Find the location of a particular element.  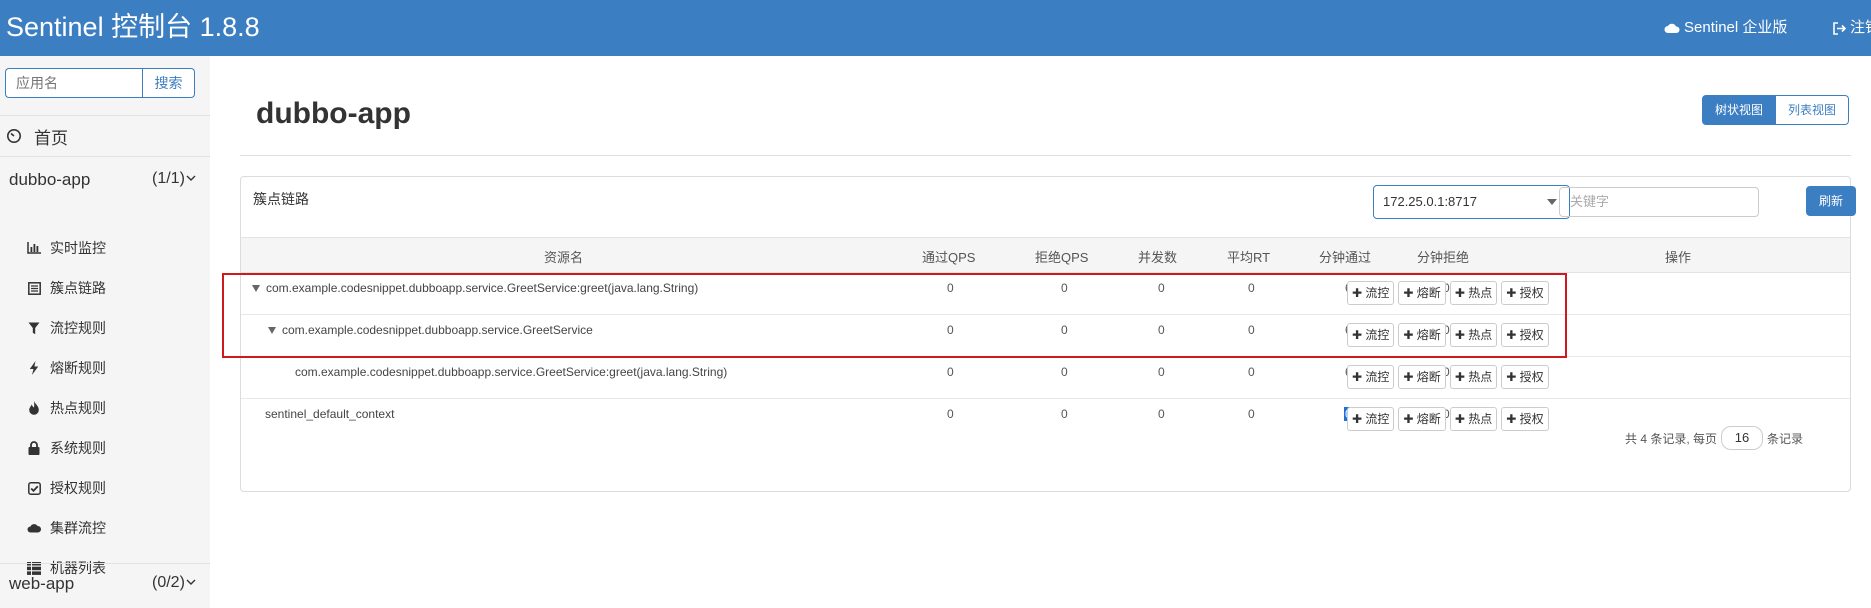

column-header: 平均RT is located at coordinates (1249, 257).